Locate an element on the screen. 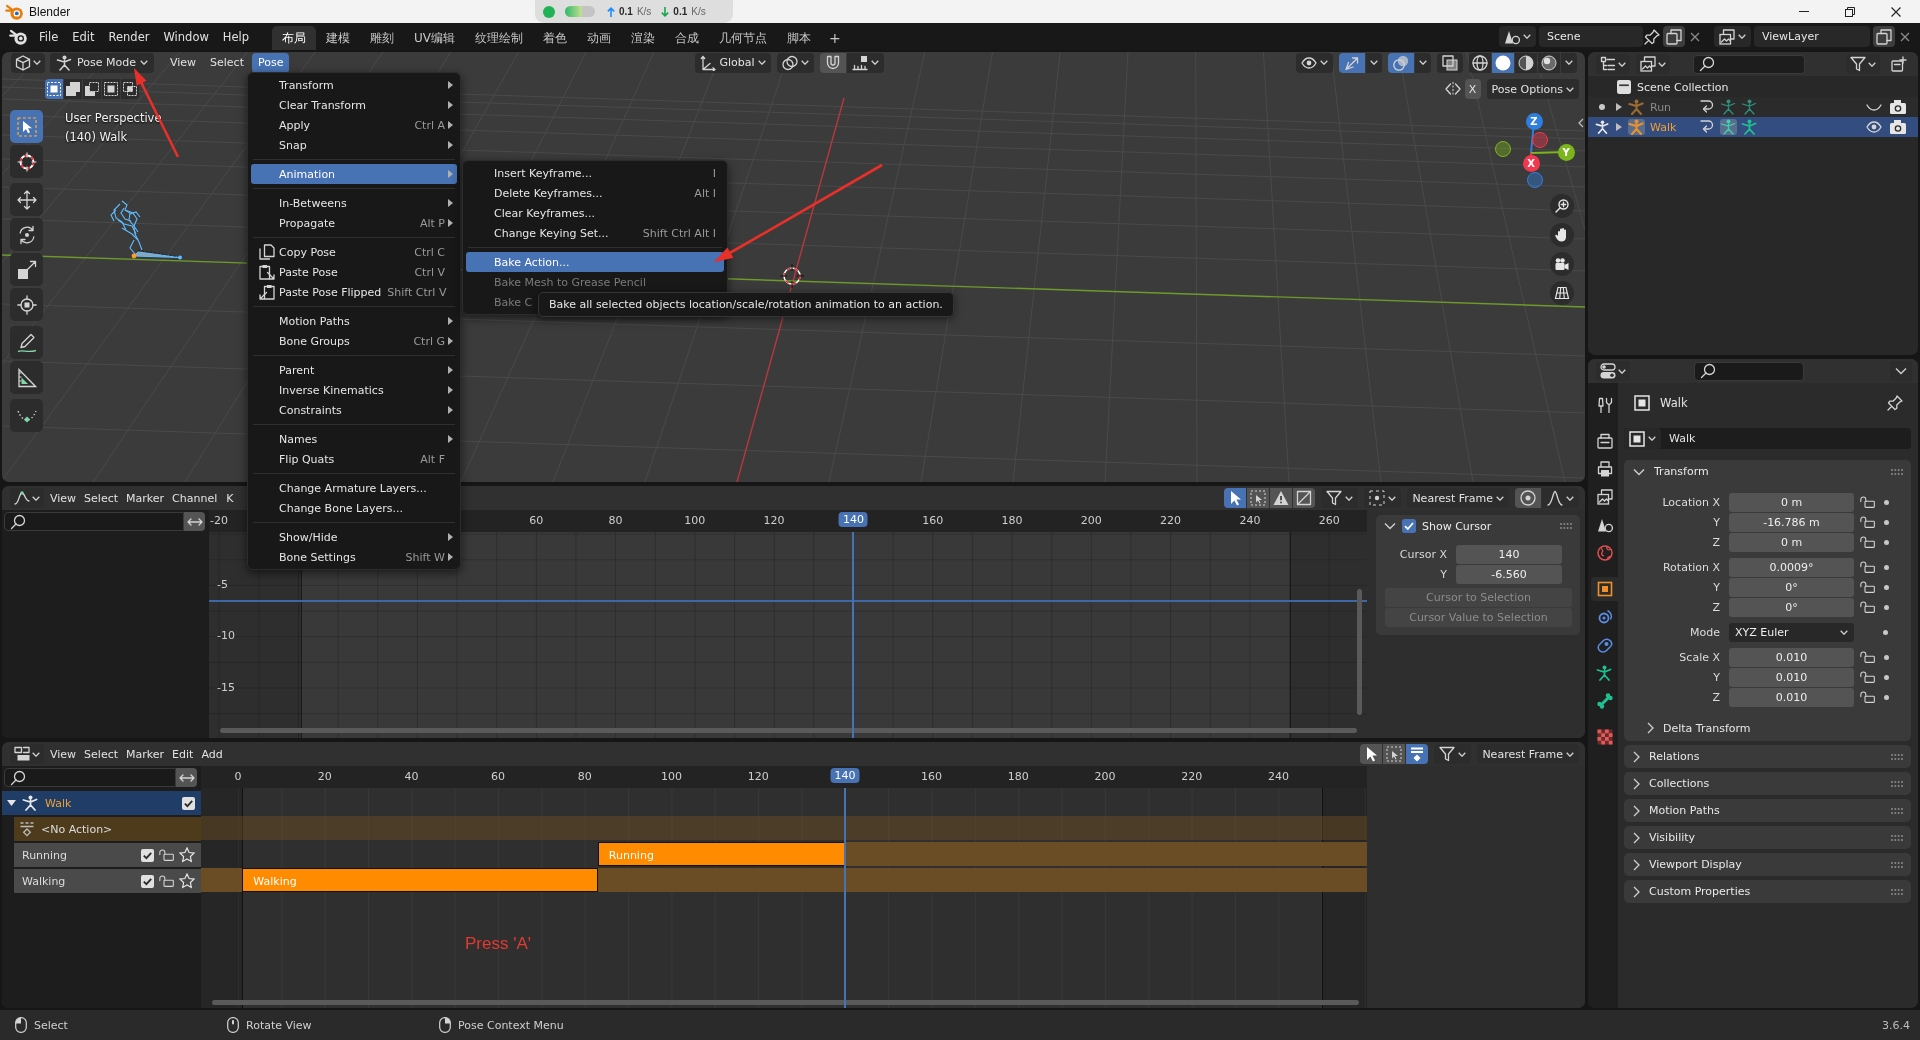  item-name: Walk is located at coordinates (1664, 127).